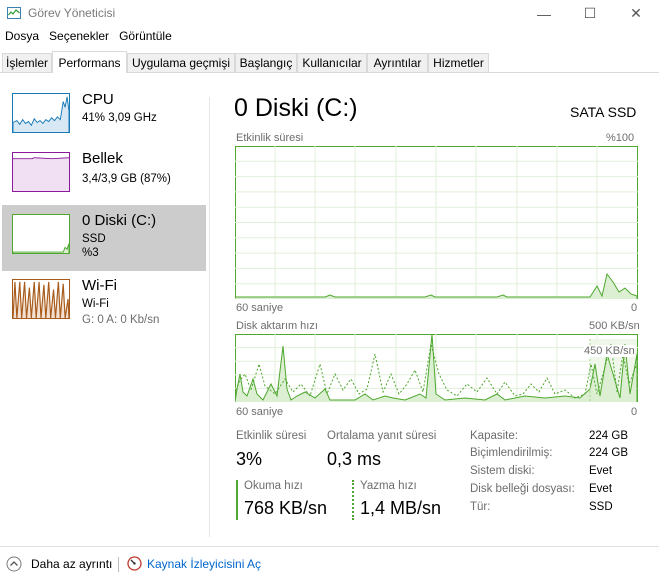  Describe the element at coordinates (41, 299) in the screenshot. I see `wifi-thumbnail-graph` at that location.